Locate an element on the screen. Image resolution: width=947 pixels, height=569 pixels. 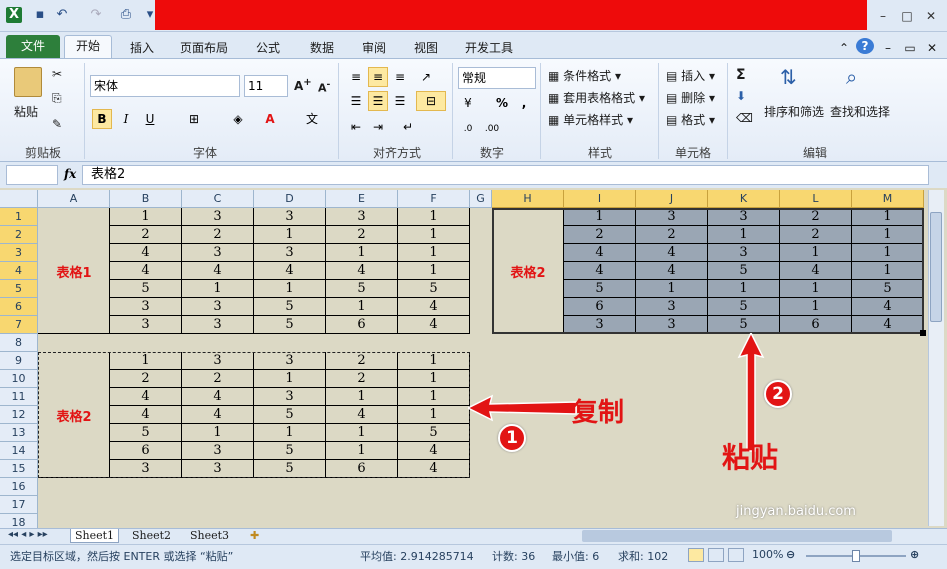
insert-cells-button: ▤ 插入 ▾ is located at coordinates (690, 75).